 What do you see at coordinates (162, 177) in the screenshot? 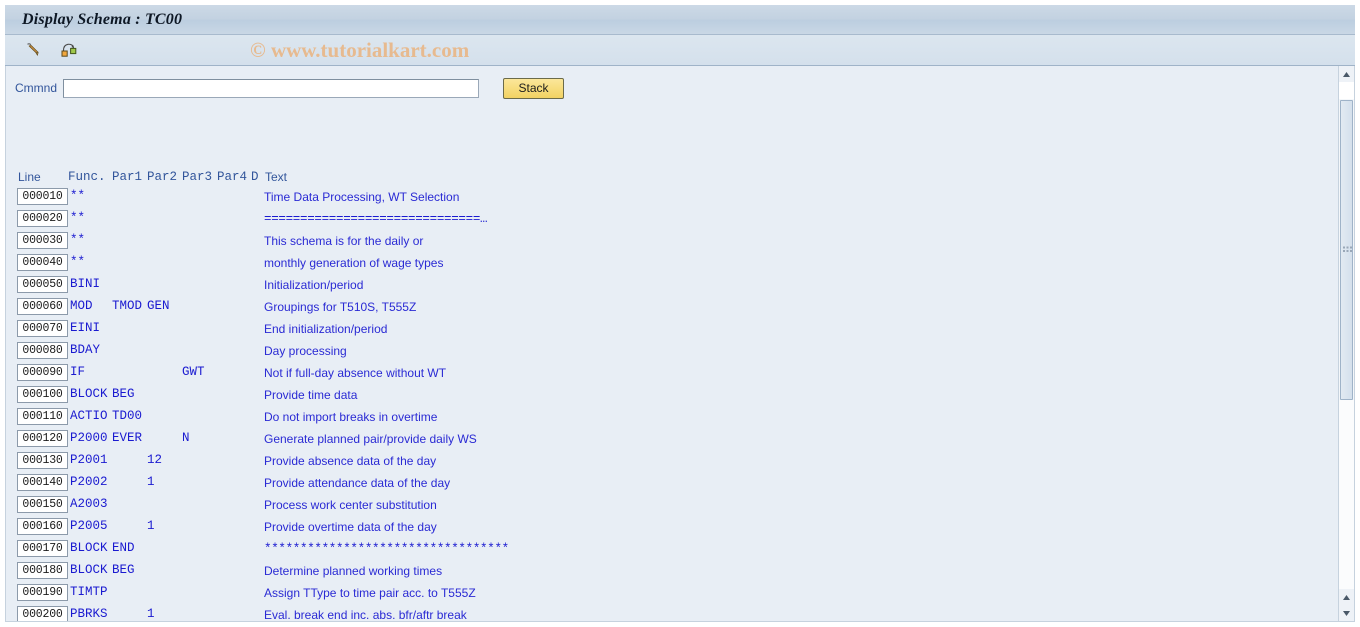
I see `column-header-par2: Par2` at bounding box center [162, 177].